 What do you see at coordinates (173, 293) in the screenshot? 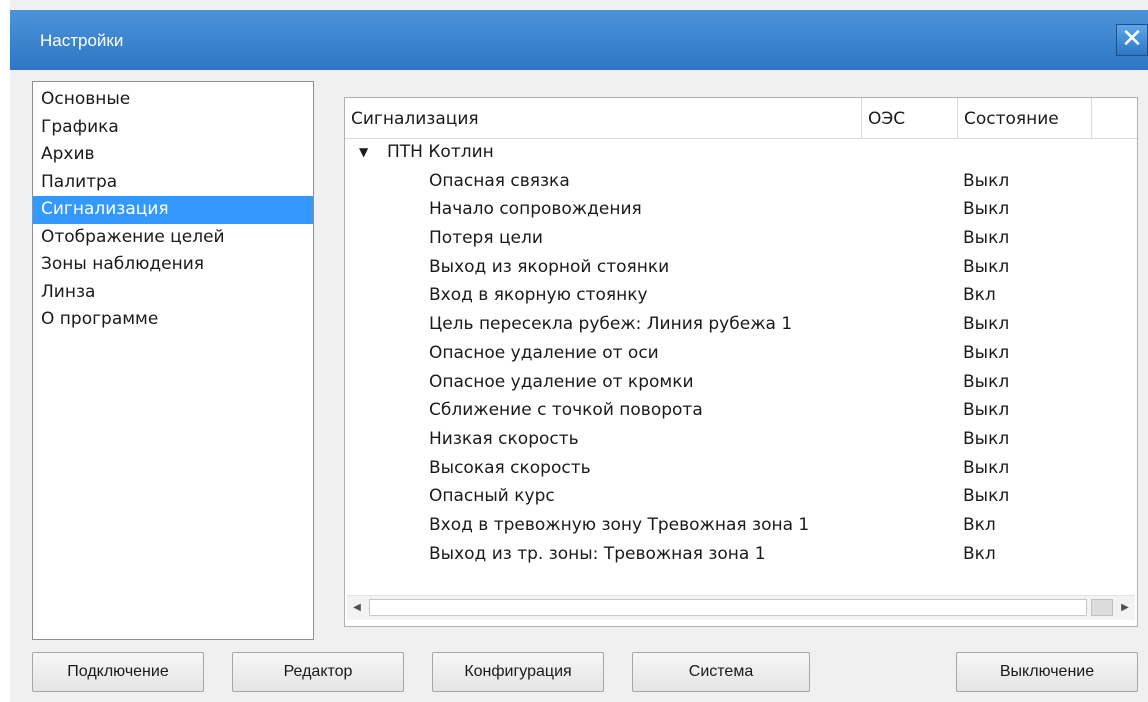
I see `sidebar-item: Линза` at bounding box center [173, 293].